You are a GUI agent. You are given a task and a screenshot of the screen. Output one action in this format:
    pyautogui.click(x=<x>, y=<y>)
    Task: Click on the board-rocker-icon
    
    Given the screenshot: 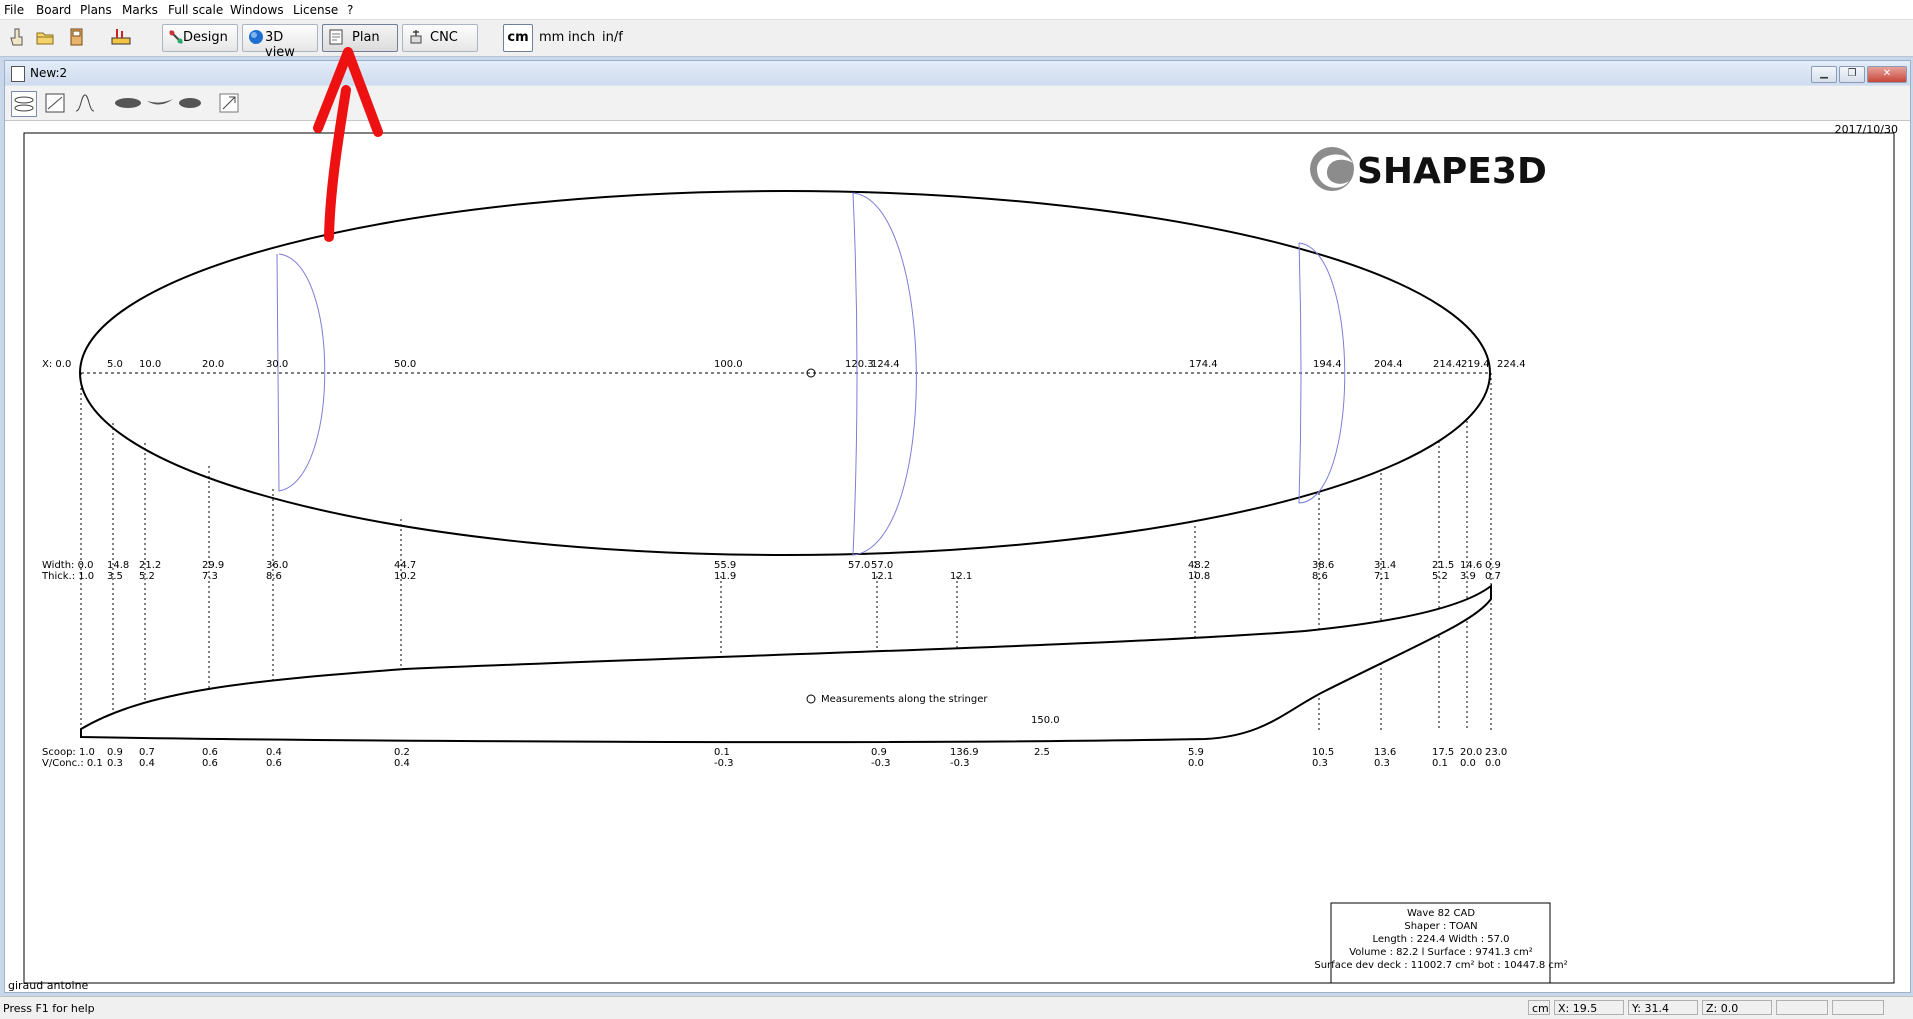 What is the action you would take?
    pyautogui.click(x=160, y=103)
    